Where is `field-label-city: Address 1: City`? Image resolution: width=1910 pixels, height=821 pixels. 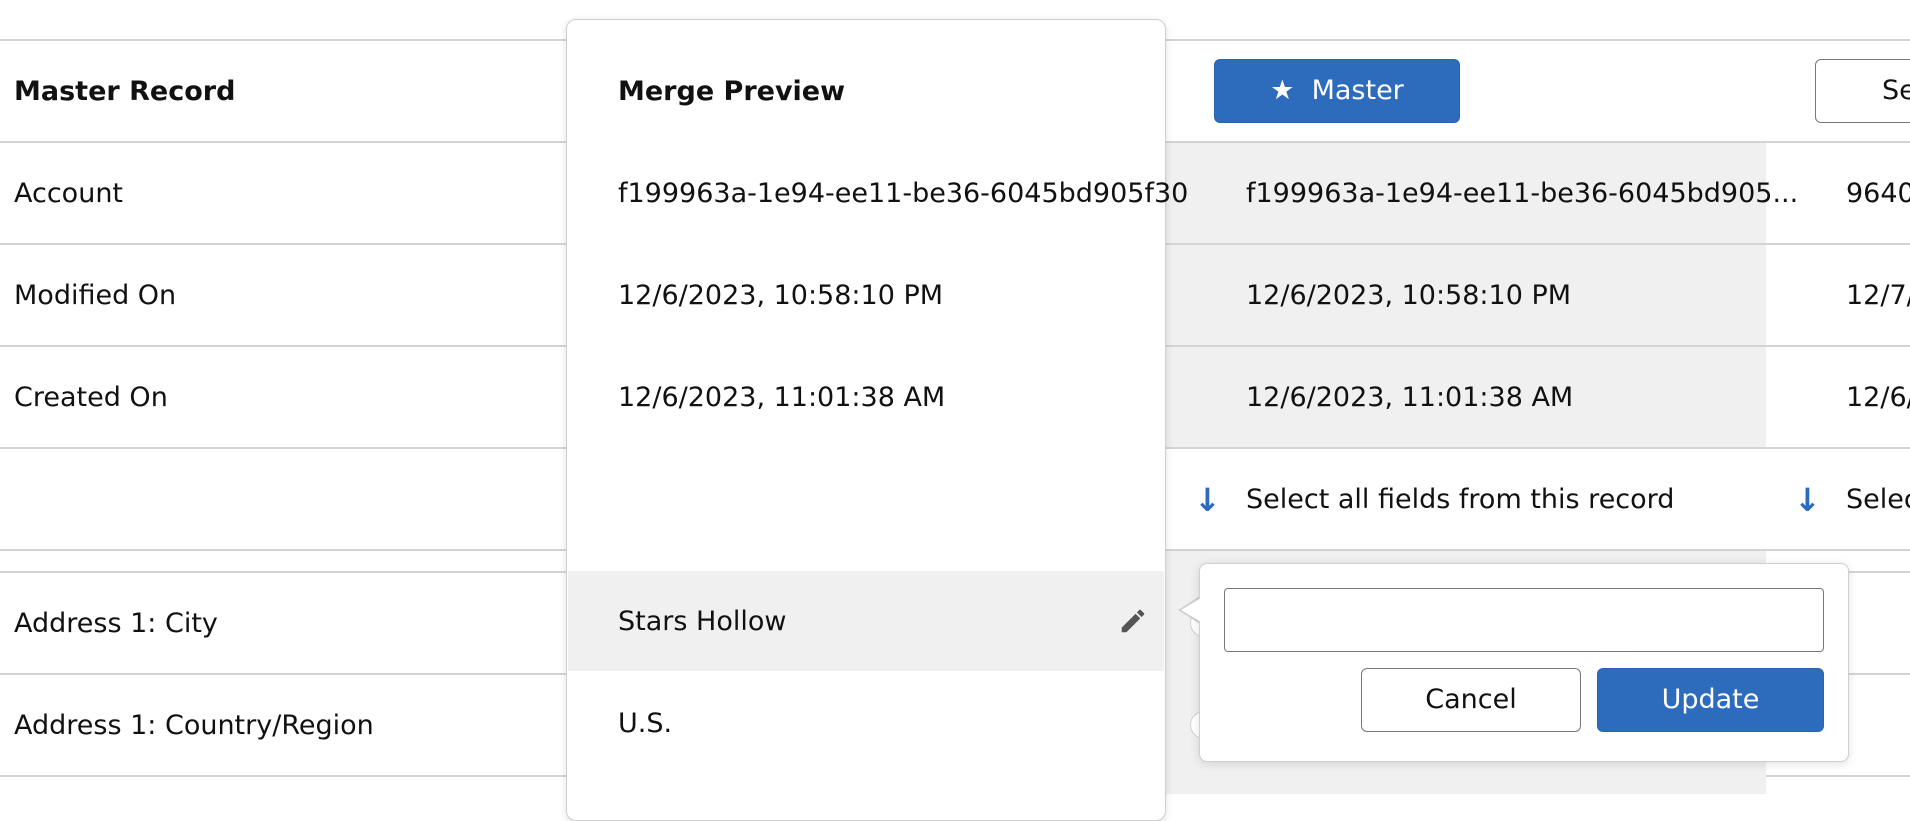
field-label-city: Address 1: City is located at coordinates (116, 623).